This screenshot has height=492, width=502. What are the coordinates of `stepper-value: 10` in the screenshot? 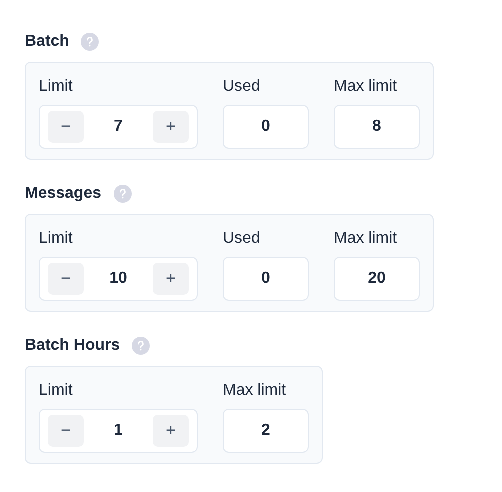 It's located at (119, 279).